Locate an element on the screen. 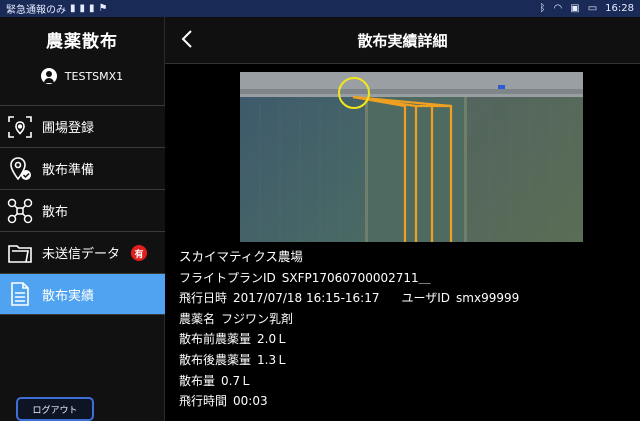 This screenshot has height=421, width=640. status-text: 緊急通報のみ is located at coordinates (36, 10).